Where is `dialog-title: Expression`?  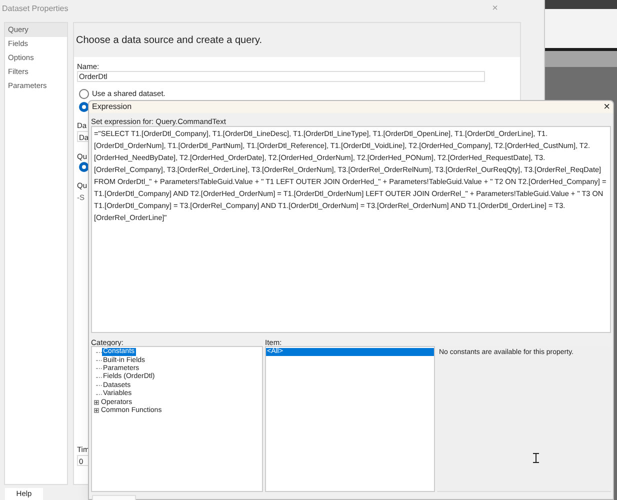 dialog-title: Expression is located at coordinates (112, 107).